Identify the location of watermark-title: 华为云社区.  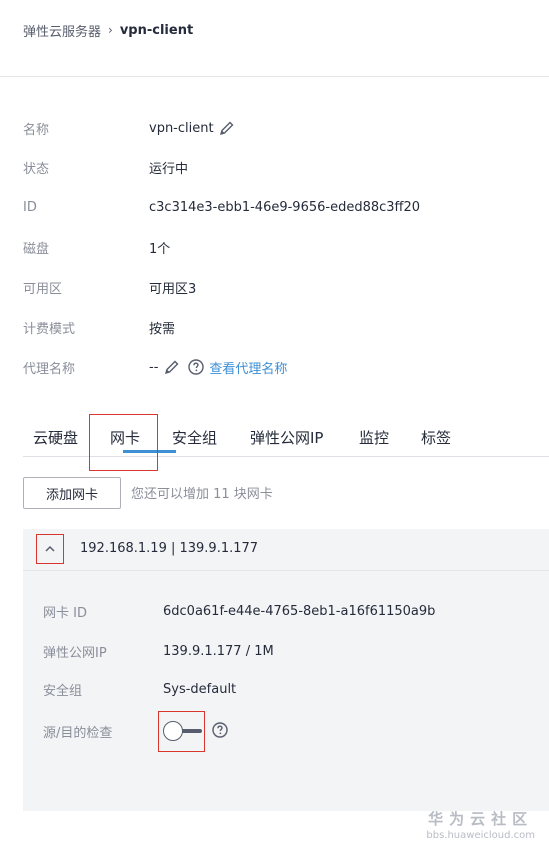
(481, 819).